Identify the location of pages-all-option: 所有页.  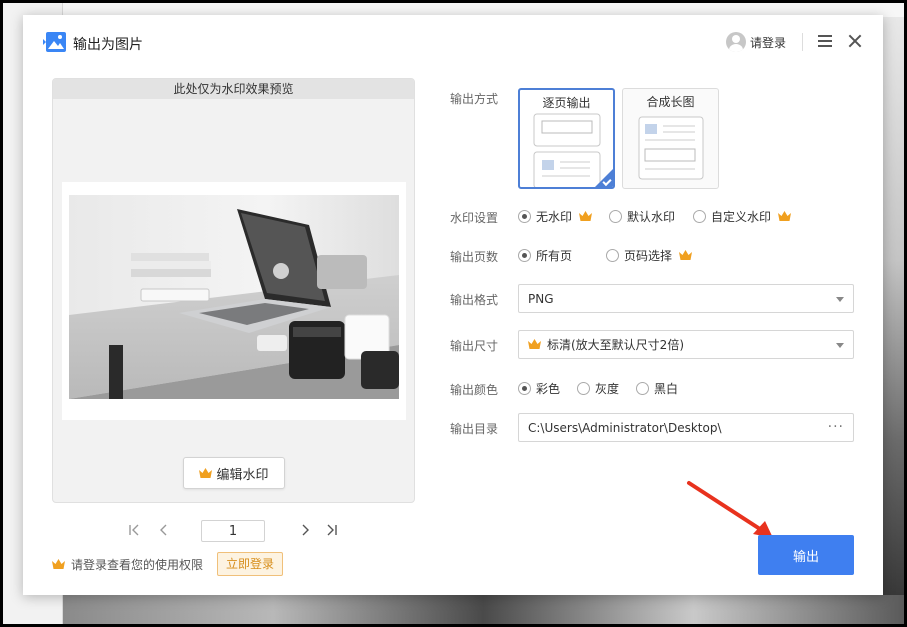
(545, 255).